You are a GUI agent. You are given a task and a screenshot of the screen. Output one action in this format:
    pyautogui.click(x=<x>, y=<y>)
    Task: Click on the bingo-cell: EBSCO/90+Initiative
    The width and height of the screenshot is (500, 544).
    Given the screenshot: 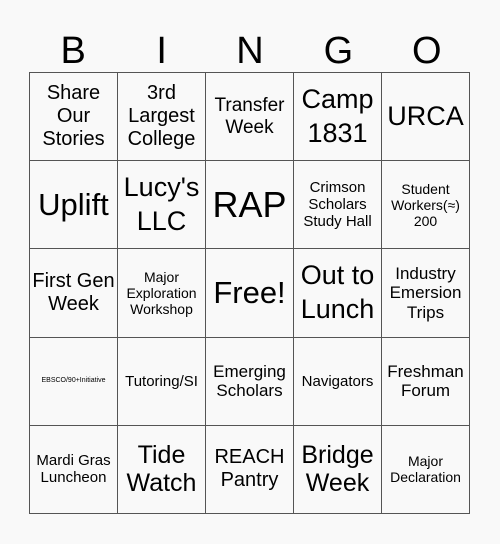 What is the action you would take?
    pyautogui.click(x=74, y=381)
    